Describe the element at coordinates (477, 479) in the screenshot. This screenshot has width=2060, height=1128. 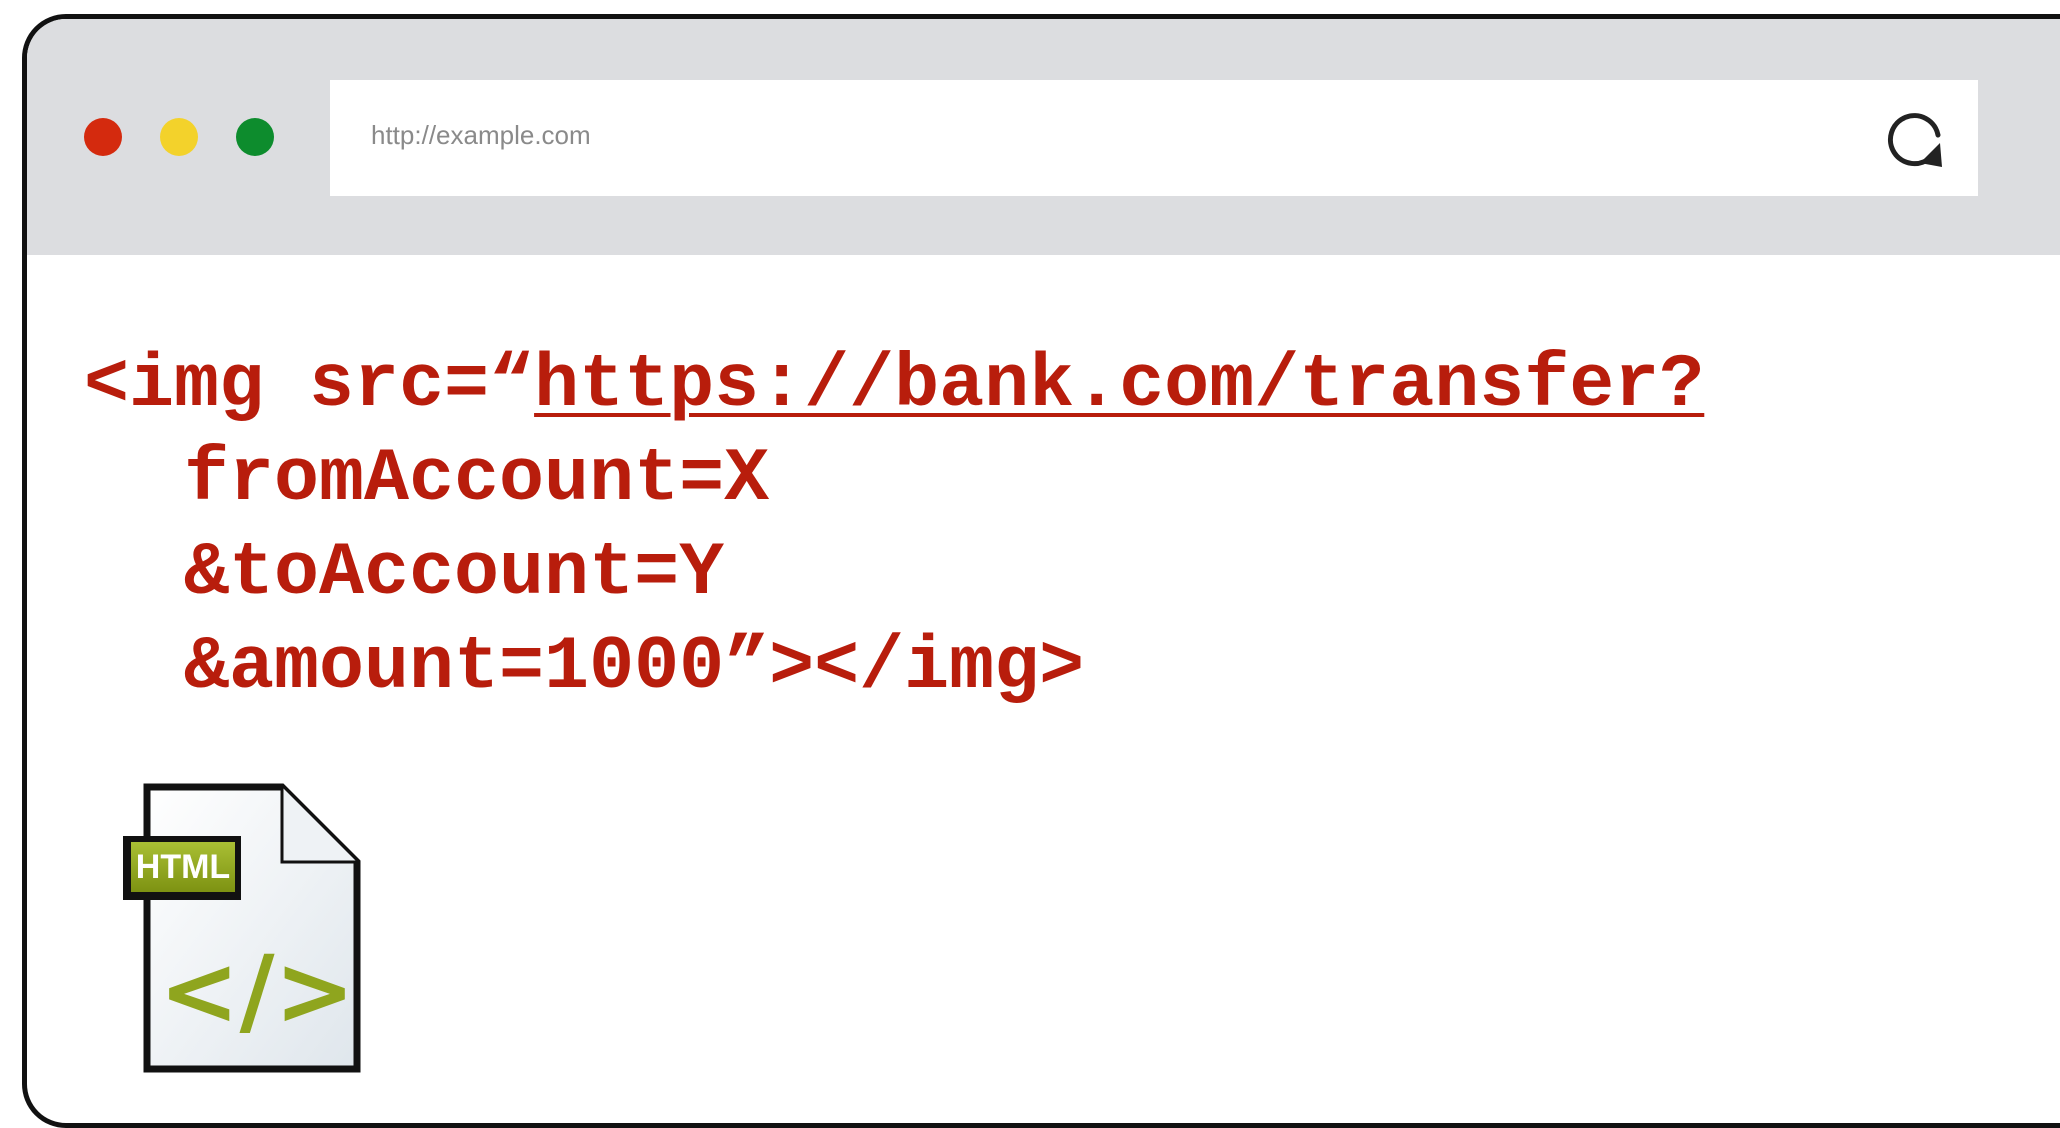
I see `code-line-2: fromAccount=X` at that location.